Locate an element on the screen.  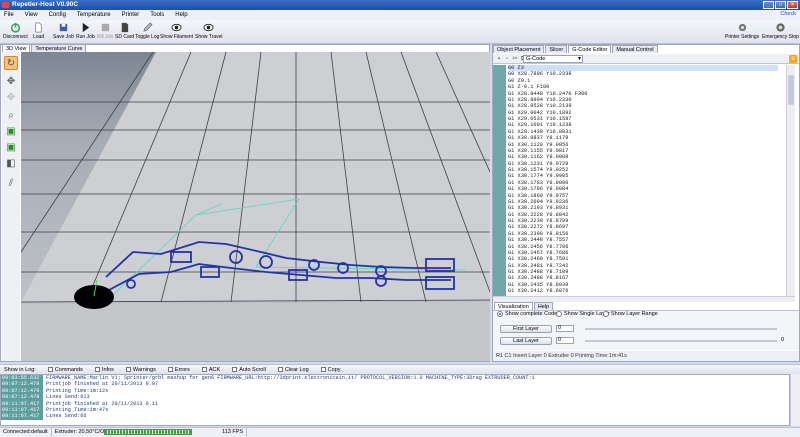
pencil-icon is located at coordinates (148, 27).